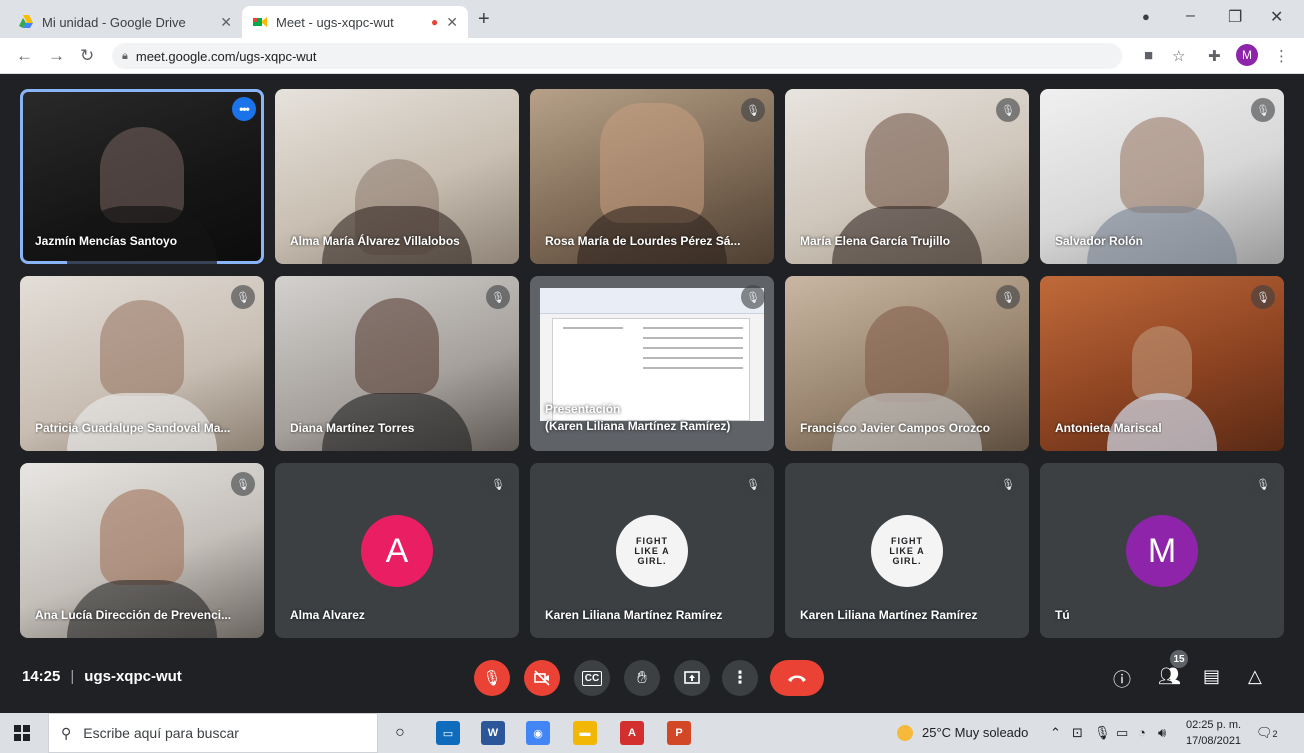 Image resolution: width=1304 pixels, height=753 pixels. What do you see at coordinates (435, 22) in the screenshot?
I see `recording-icon: ●` at bounding box center [435, 22].